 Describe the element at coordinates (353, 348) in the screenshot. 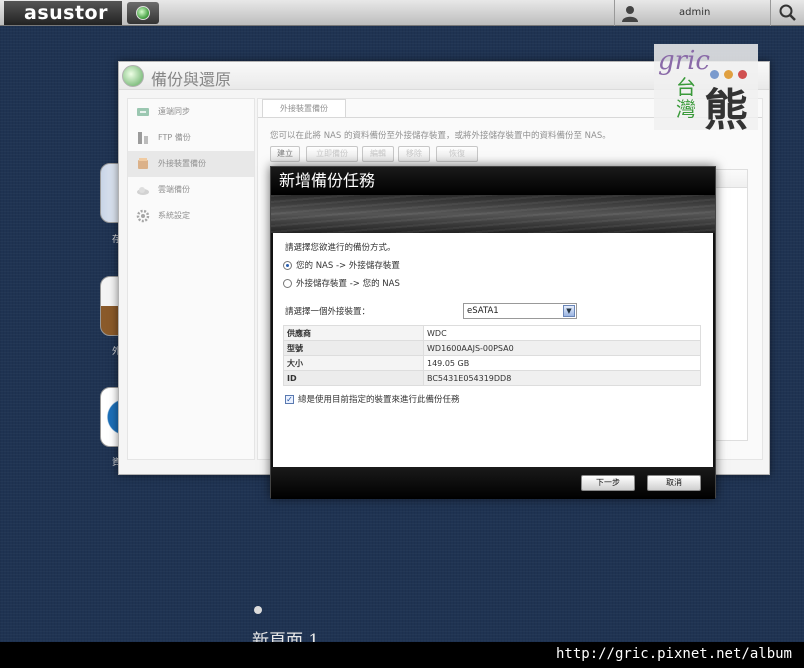

I see `info-key: 型號` at that location.